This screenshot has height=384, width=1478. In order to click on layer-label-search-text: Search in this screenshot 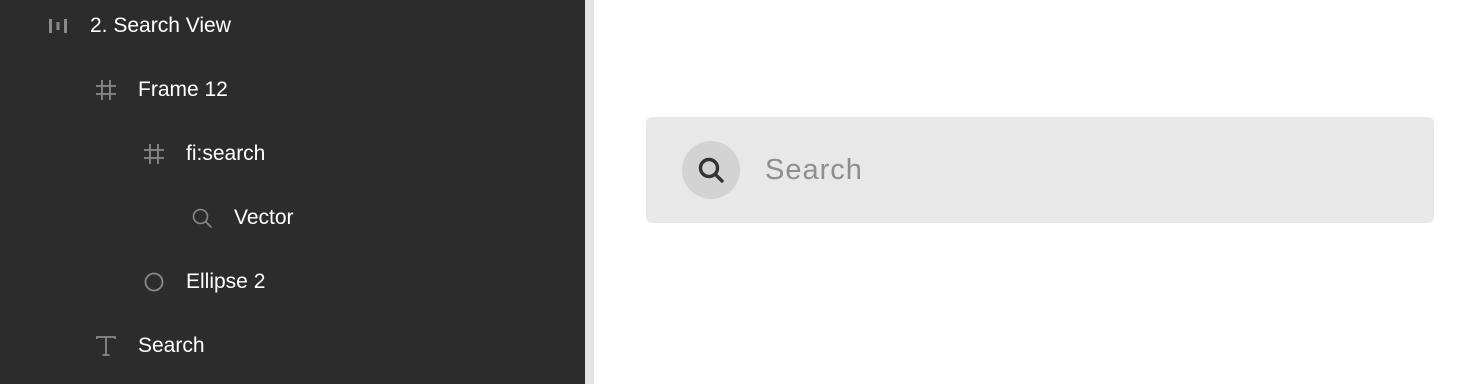, I will do `click(171, 345)`.